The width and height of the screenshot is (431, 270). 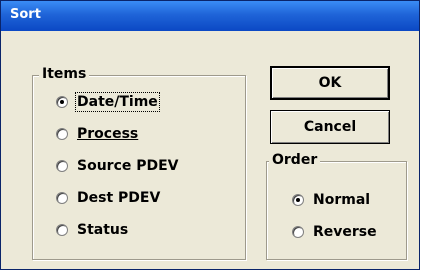 I want to click on radio-reverse: Reverse, so click(x=334, y=232).